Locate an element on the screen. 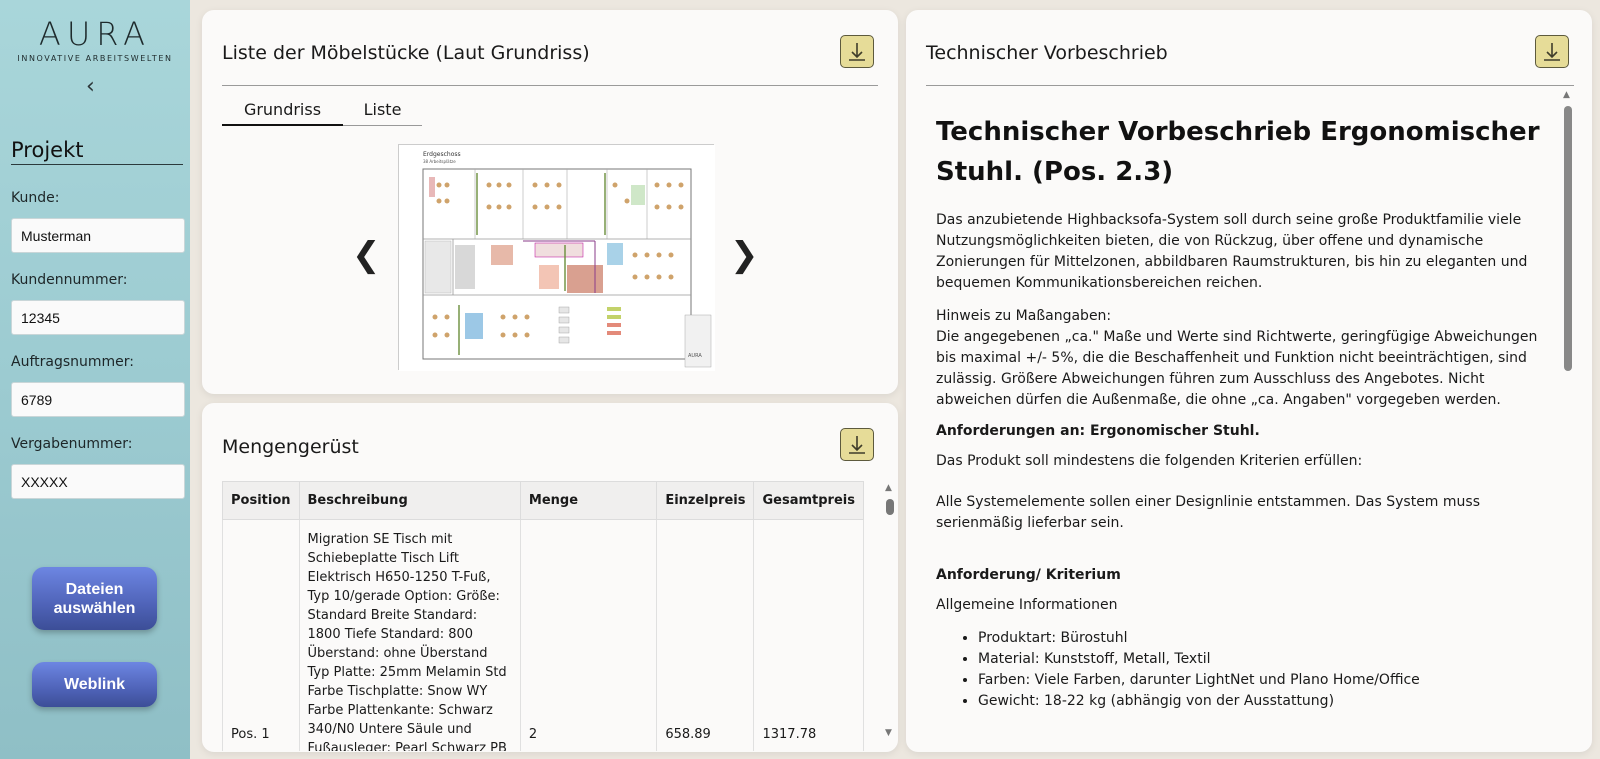 The width and height of the screenshot is (1600, 759). tab-liste: Liste is located at coordinates (382, 110).